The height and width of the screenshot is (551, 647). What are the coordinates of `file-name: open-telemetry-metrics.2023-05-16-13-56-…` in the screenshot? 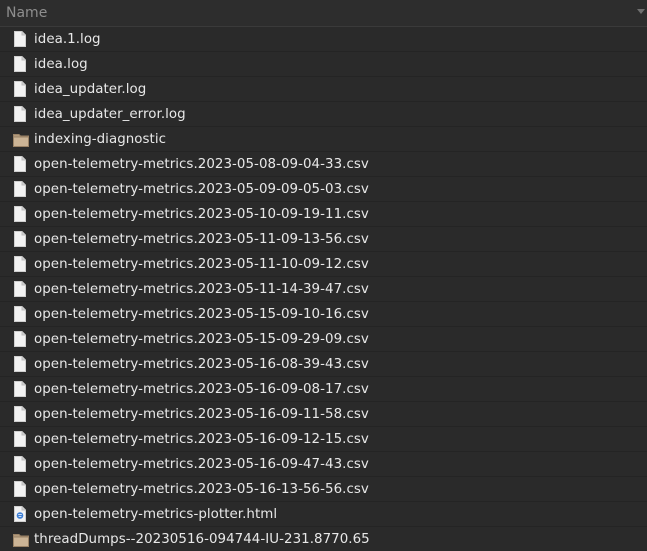 It's located at (201, 489).